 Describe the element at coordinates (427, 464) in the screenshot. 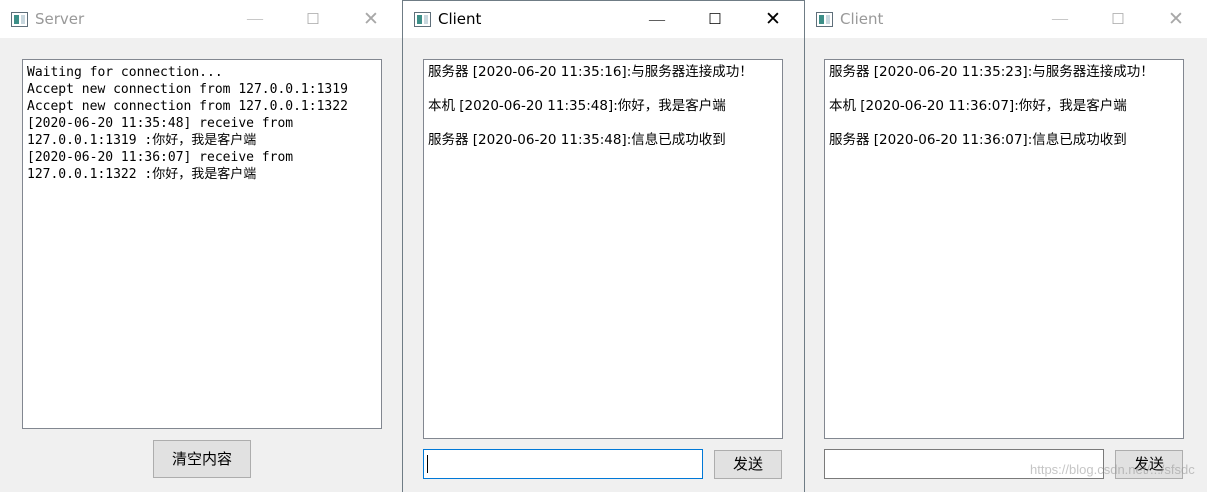

I see `text-caret` at that location.